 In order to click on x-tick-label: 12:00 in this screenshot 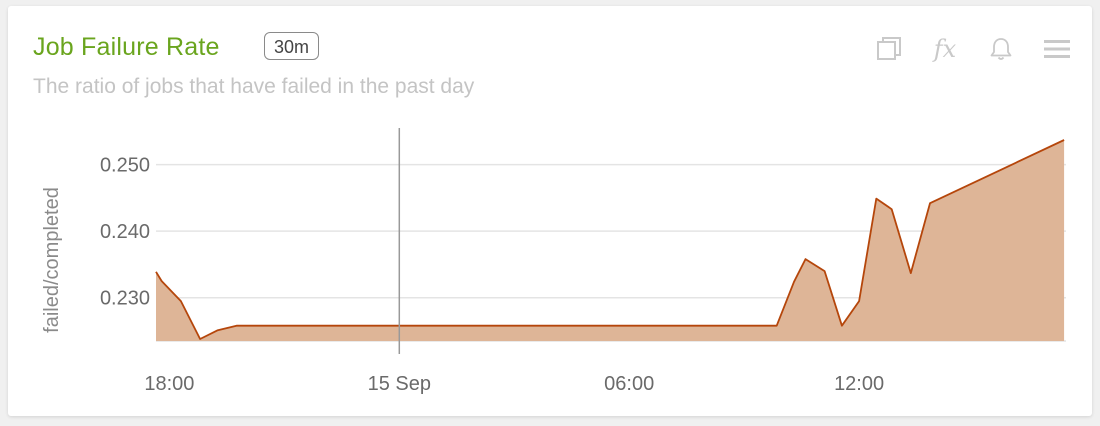, I will do `click(859, 384)`.